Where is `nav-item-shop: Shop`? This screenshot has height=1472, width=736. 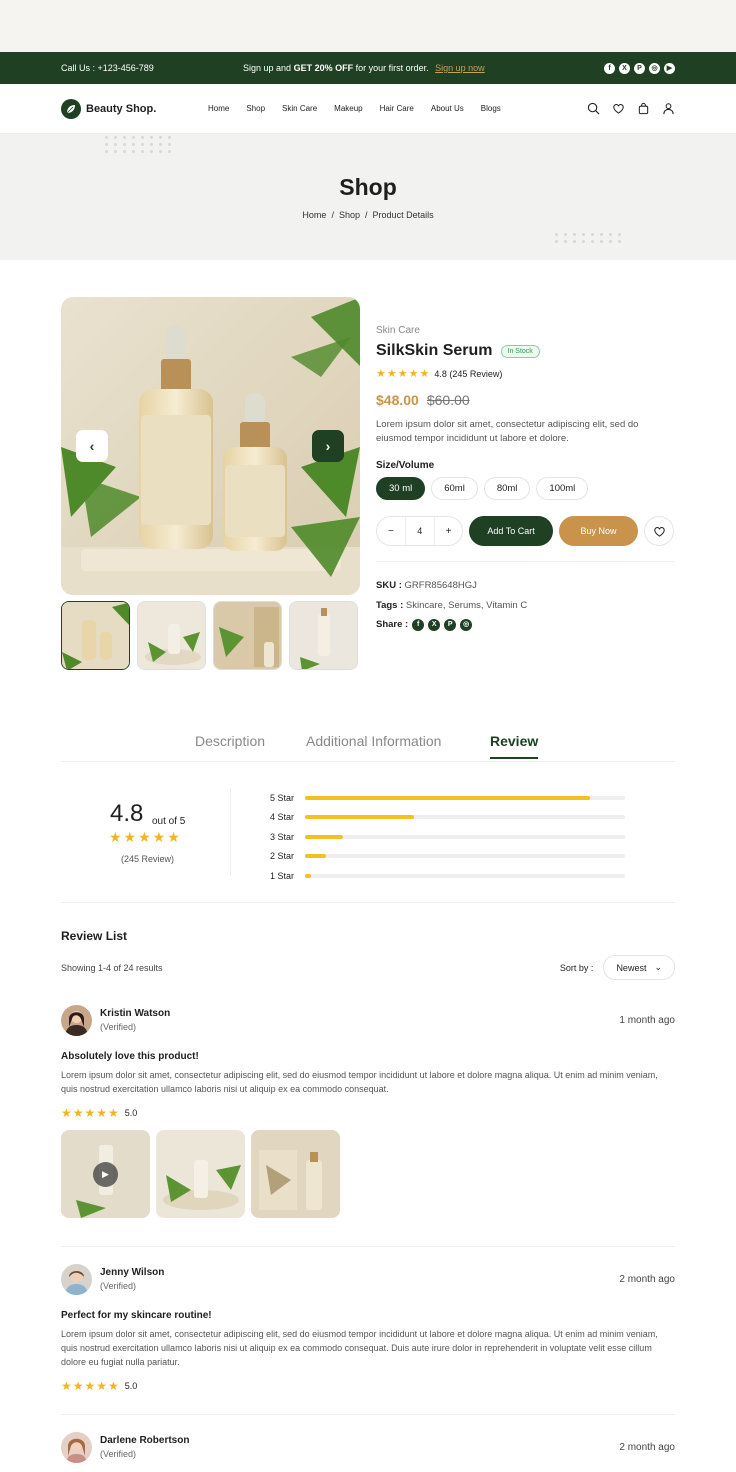 nav-item-shop: Shop is located at coordinates (255, 108).